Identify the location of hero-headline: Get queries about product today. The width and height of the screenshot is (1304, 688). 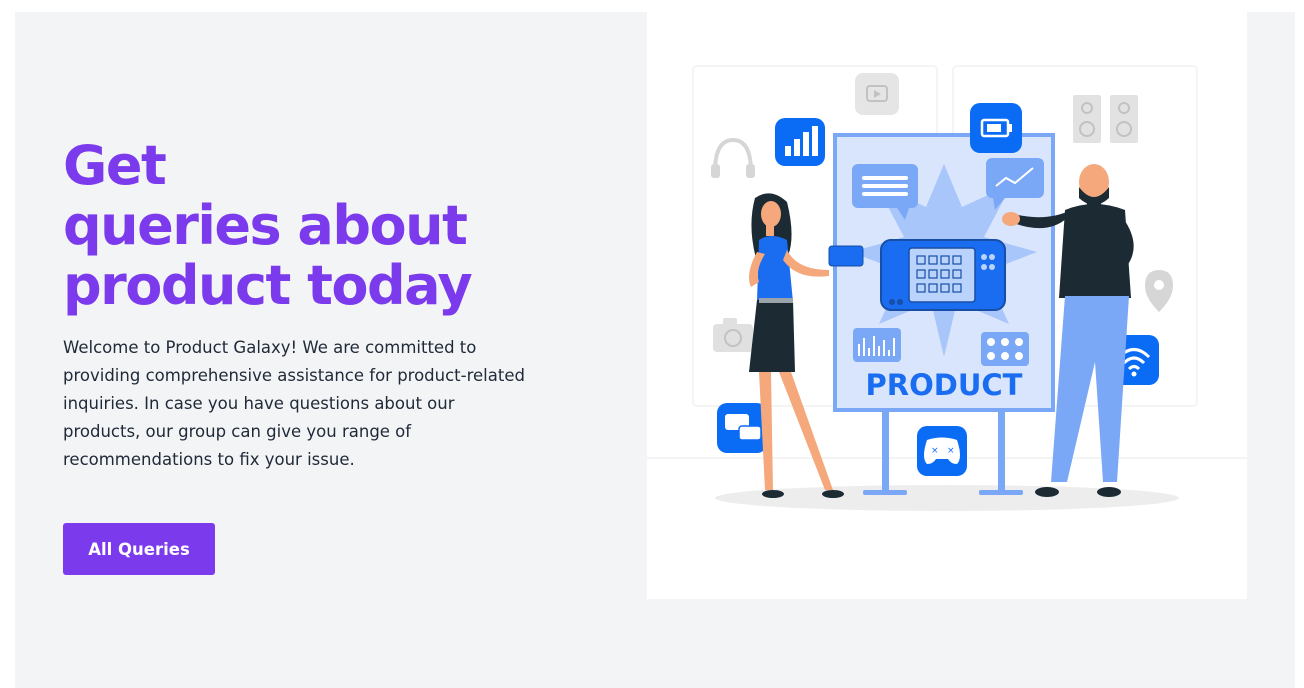
(298, 226).